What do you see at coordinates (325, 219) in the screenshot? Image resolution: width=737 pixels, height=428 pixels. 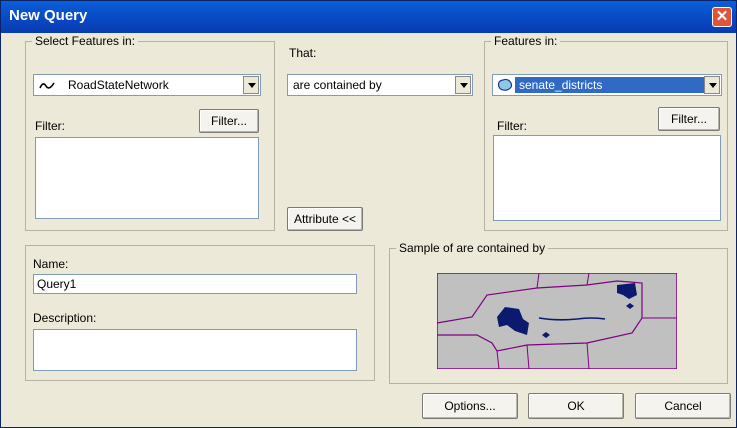 I see `attribute-button: Attribute <<` at bounding box center [325, 219].